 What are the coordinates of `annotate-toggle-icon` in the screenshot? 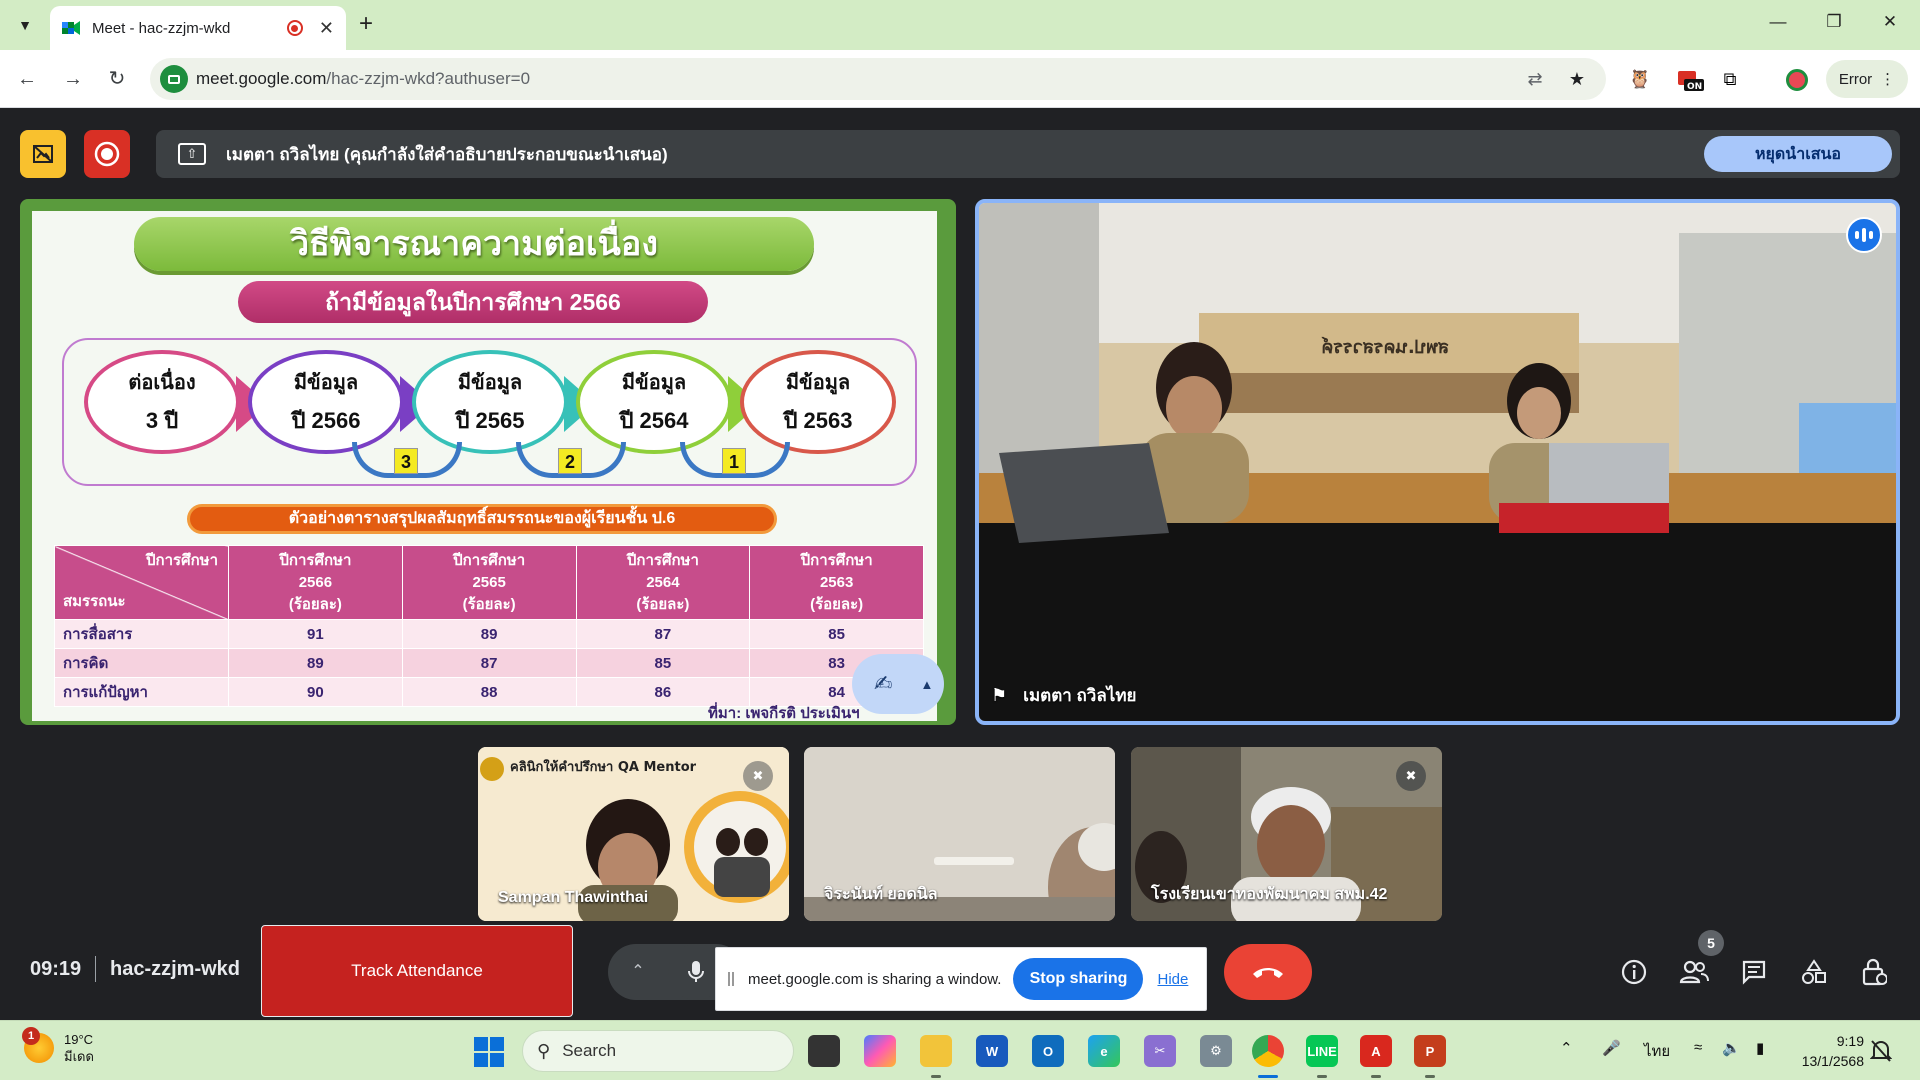 It's located at (43, 154).